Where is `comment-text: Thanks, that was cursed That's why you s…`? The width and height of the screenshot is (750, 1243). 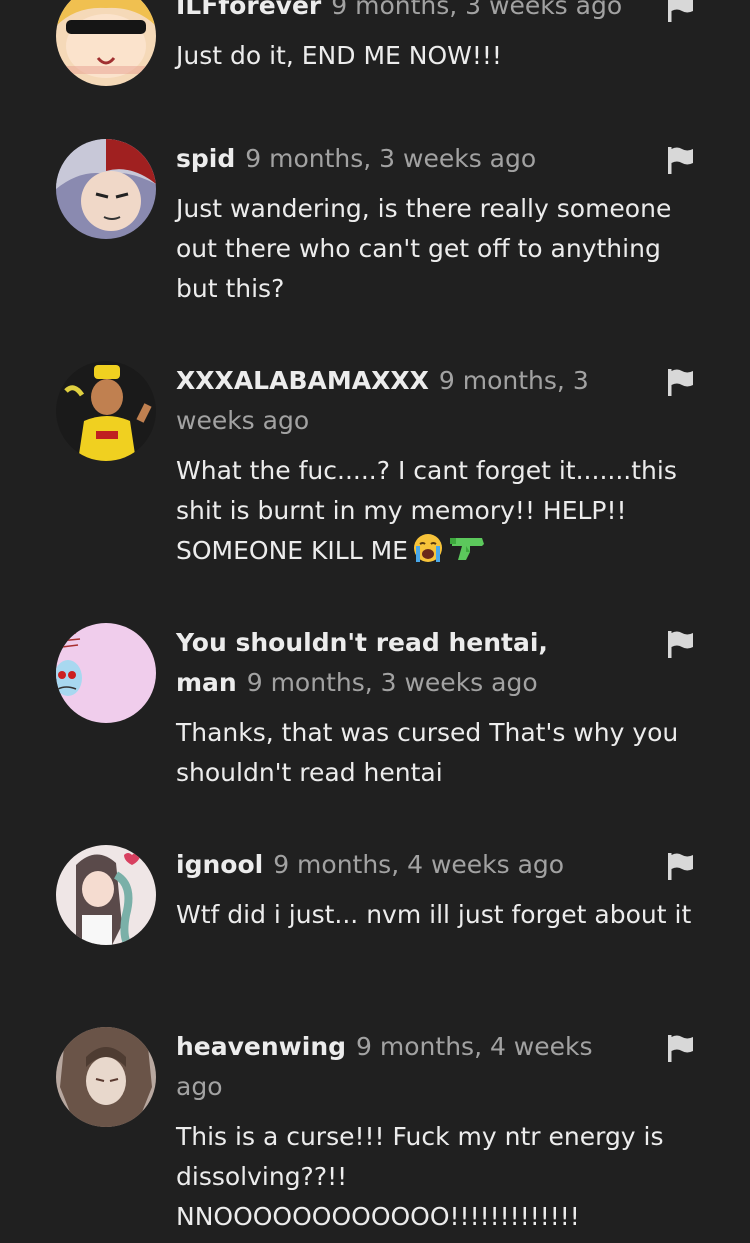 comment-text: Thanks, that was cursed That's why you s… is located at coordinates (427, 752).